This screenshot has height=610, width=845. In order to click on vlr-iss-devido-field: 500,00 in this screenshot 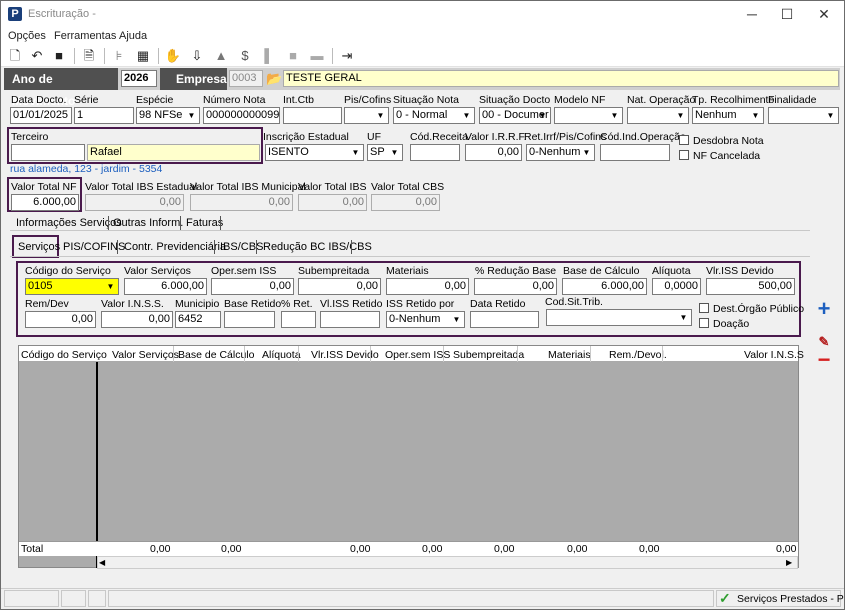, I will do `click(750, 286)`.